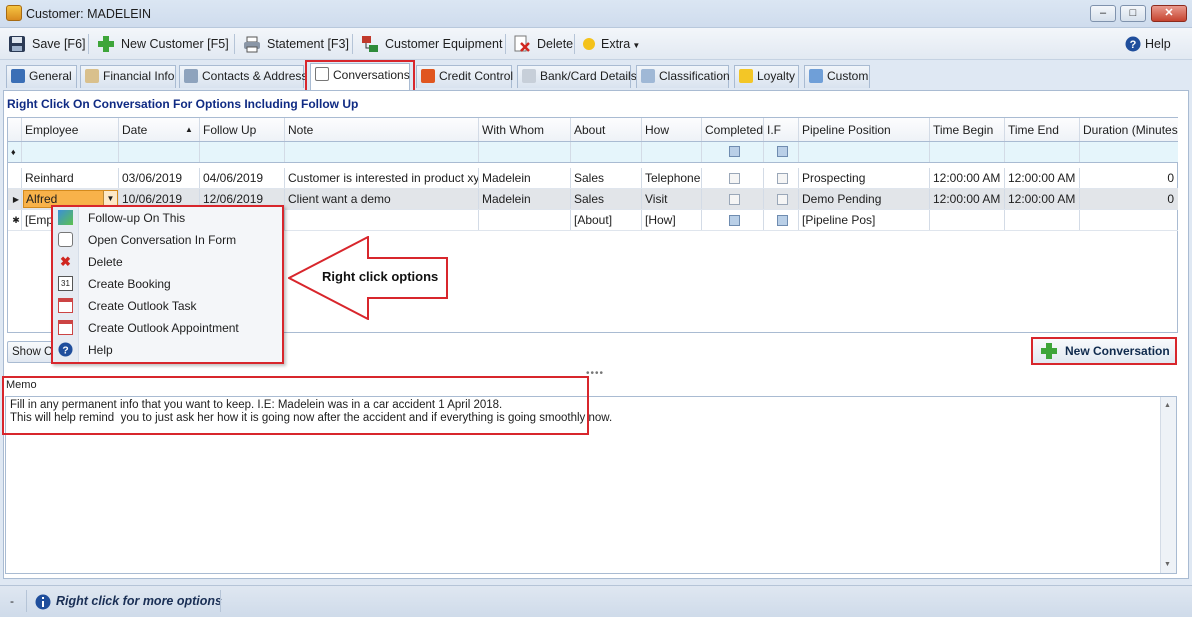 The width and height of the screenshot is (1192, 617). I want to click on tab-classification: Classification, so click(683, 76).